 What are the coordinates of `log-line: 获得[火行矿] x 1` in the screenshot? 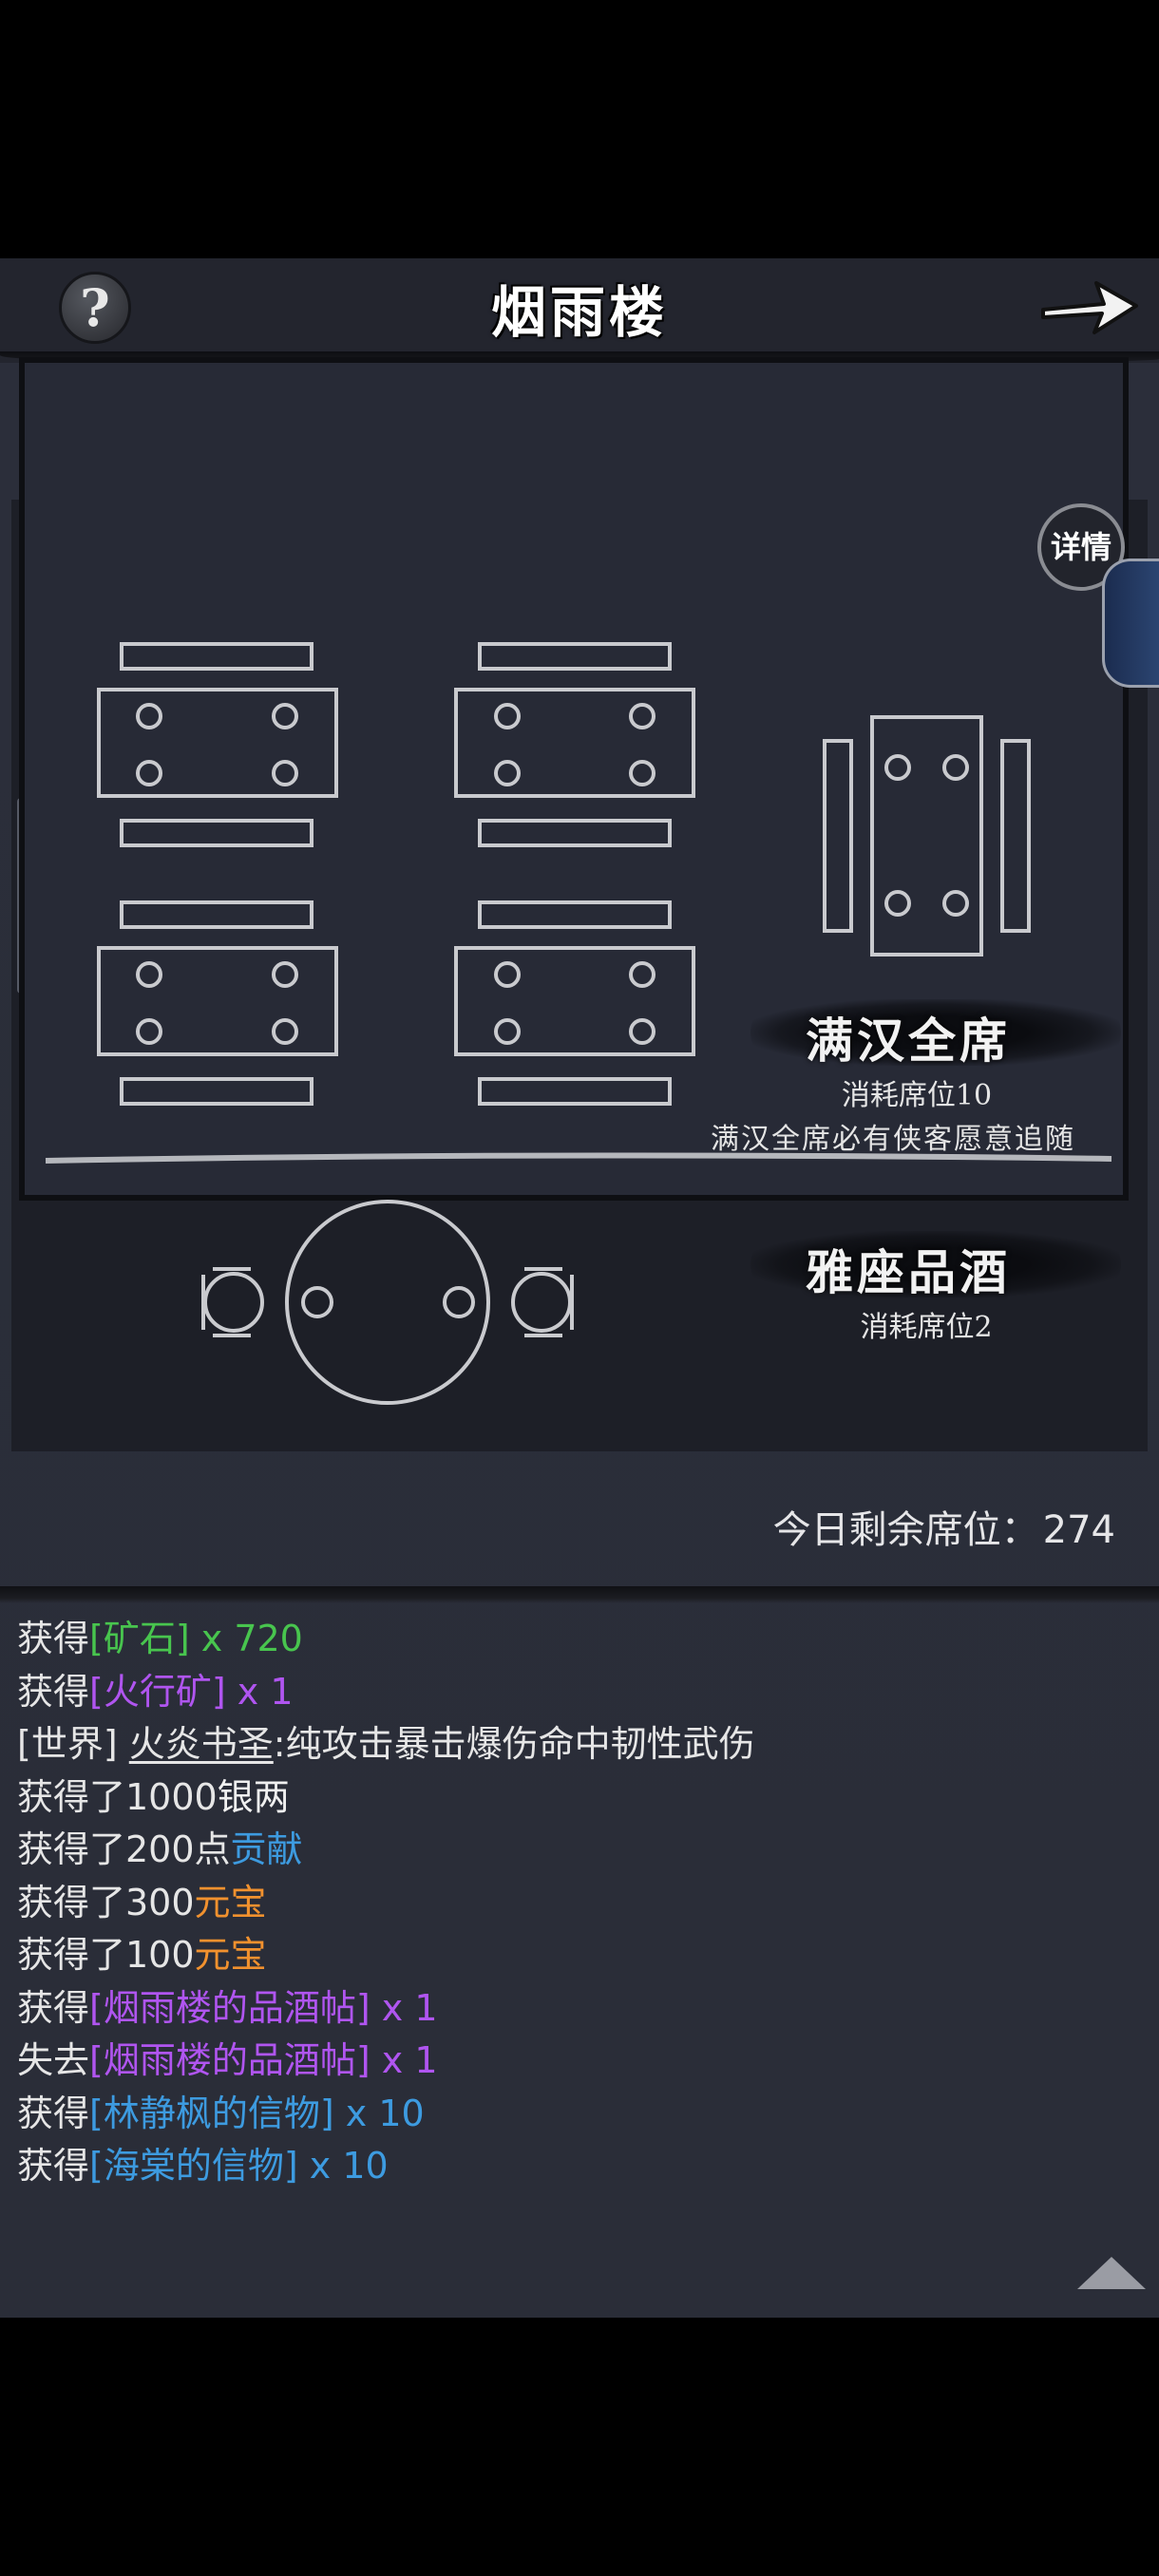 It's located at (155, 1691).